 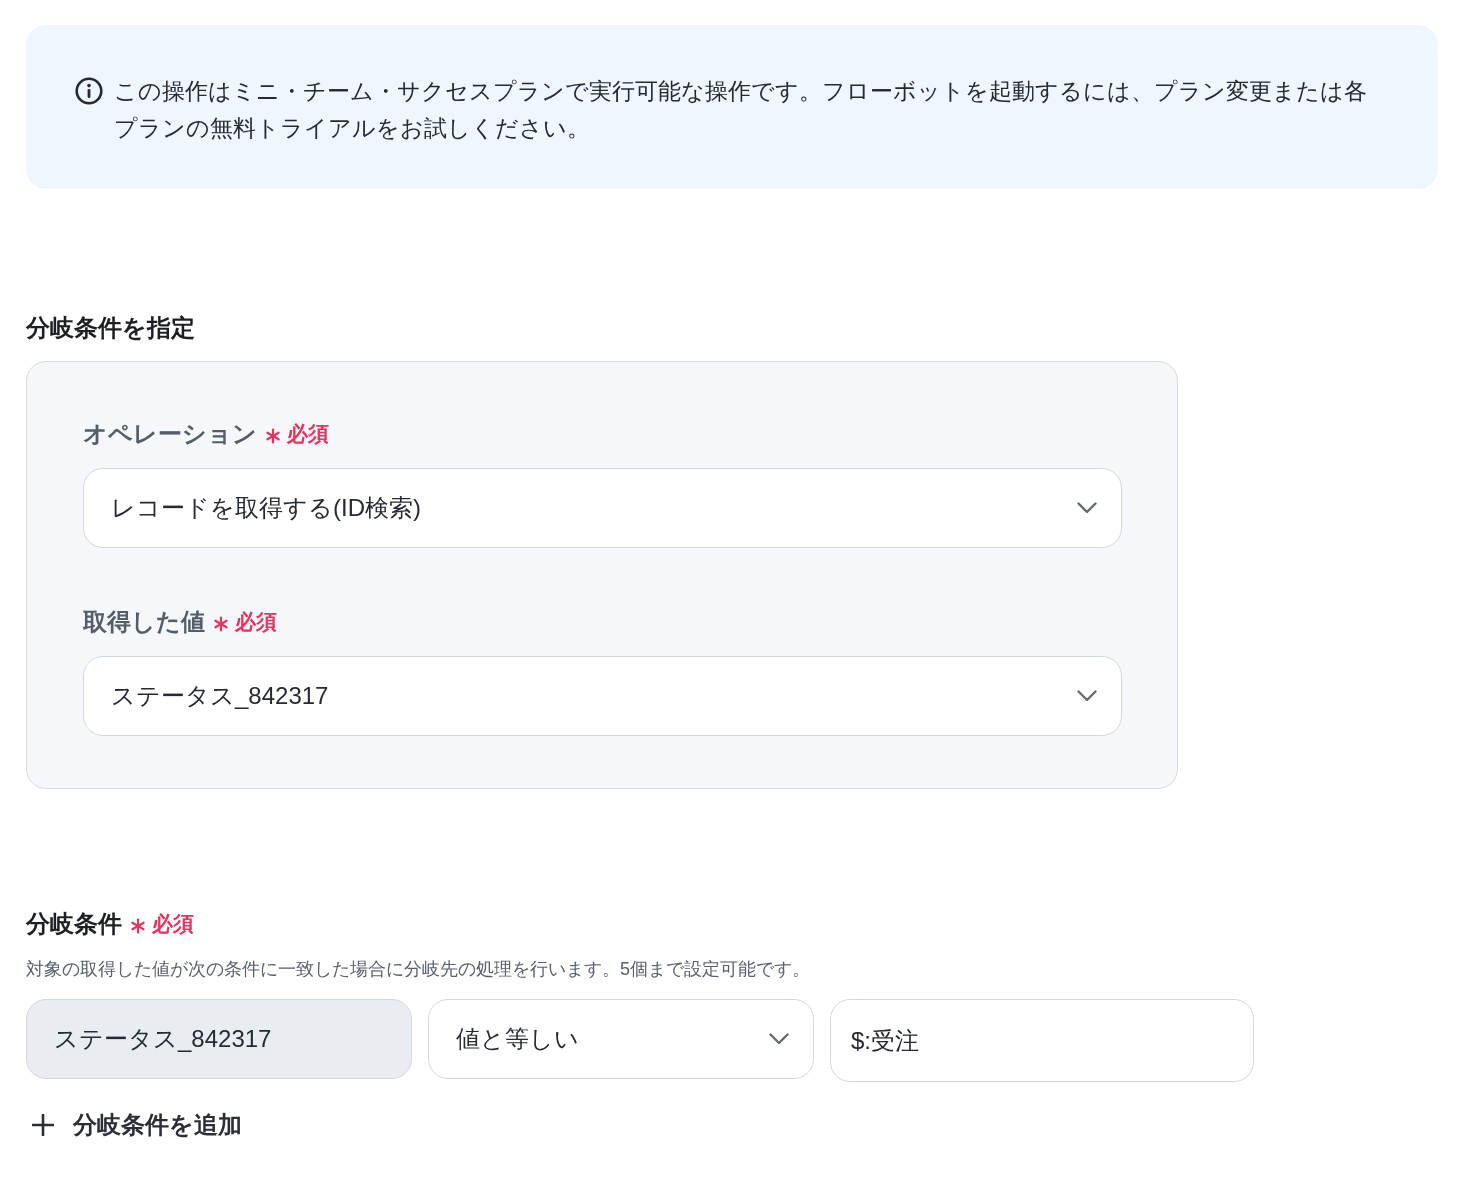 What do you see at coordinates (621, 1039) in the screenshot?
I see `dropdown-select: 値と等しい` at bounding box center [621, 1039].